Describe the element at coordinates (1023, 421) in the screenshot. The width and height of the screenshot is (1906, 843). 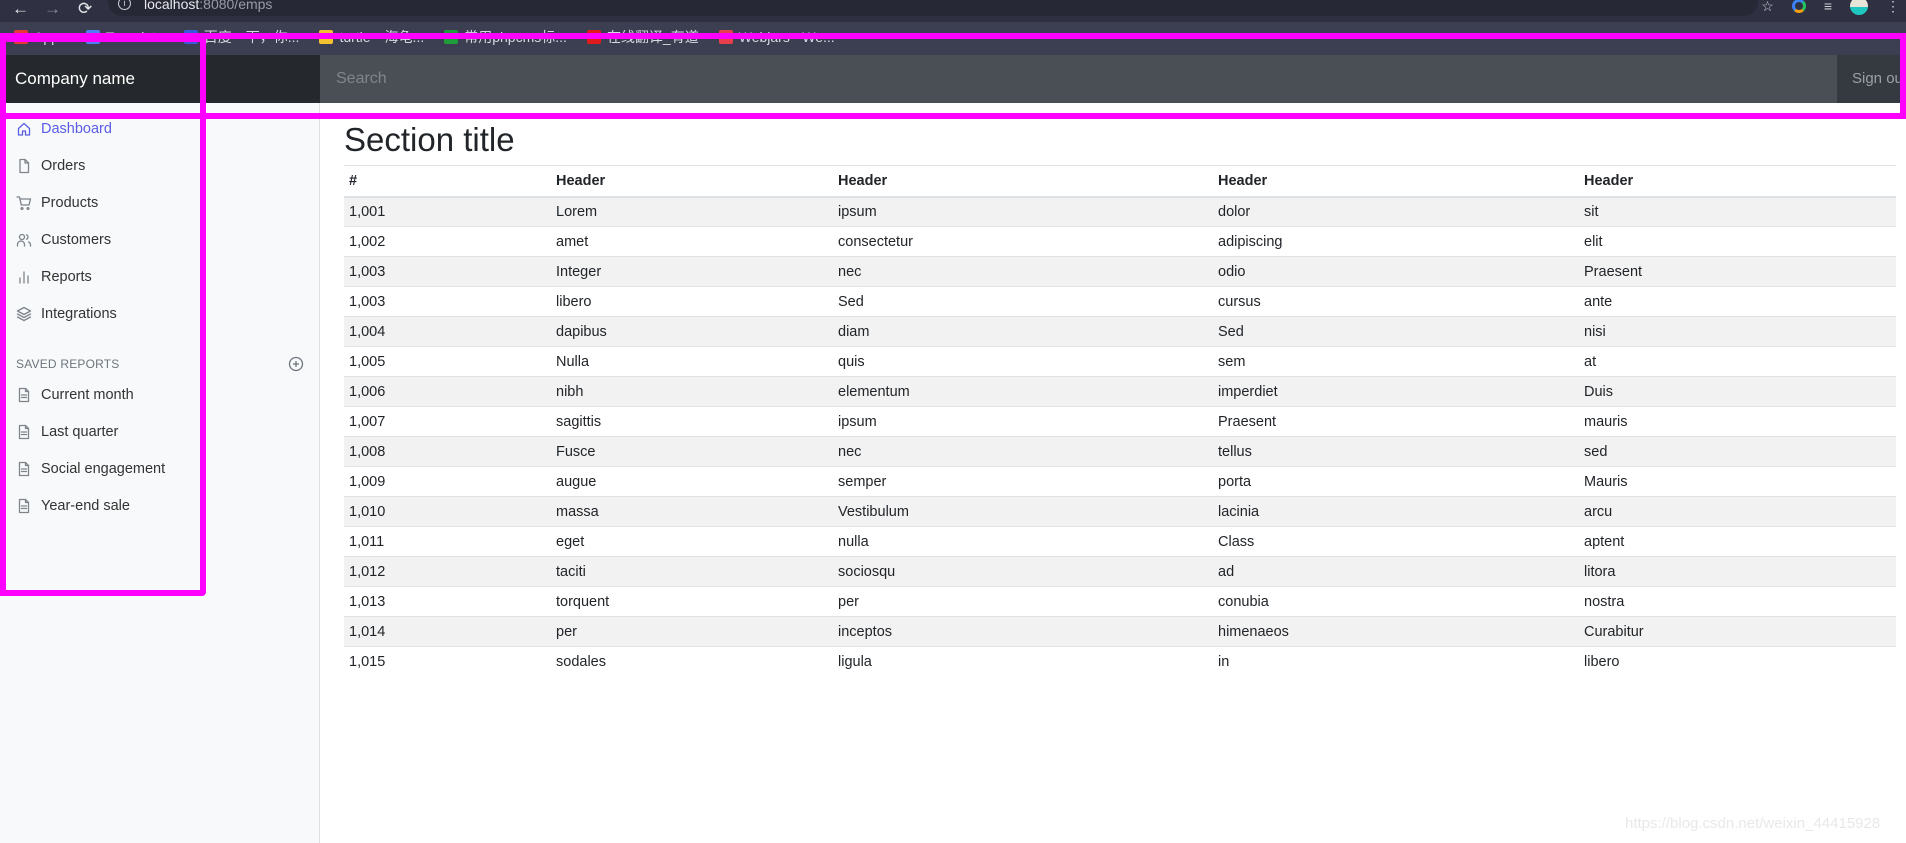
I see `table-cell: ipsum` at that location.